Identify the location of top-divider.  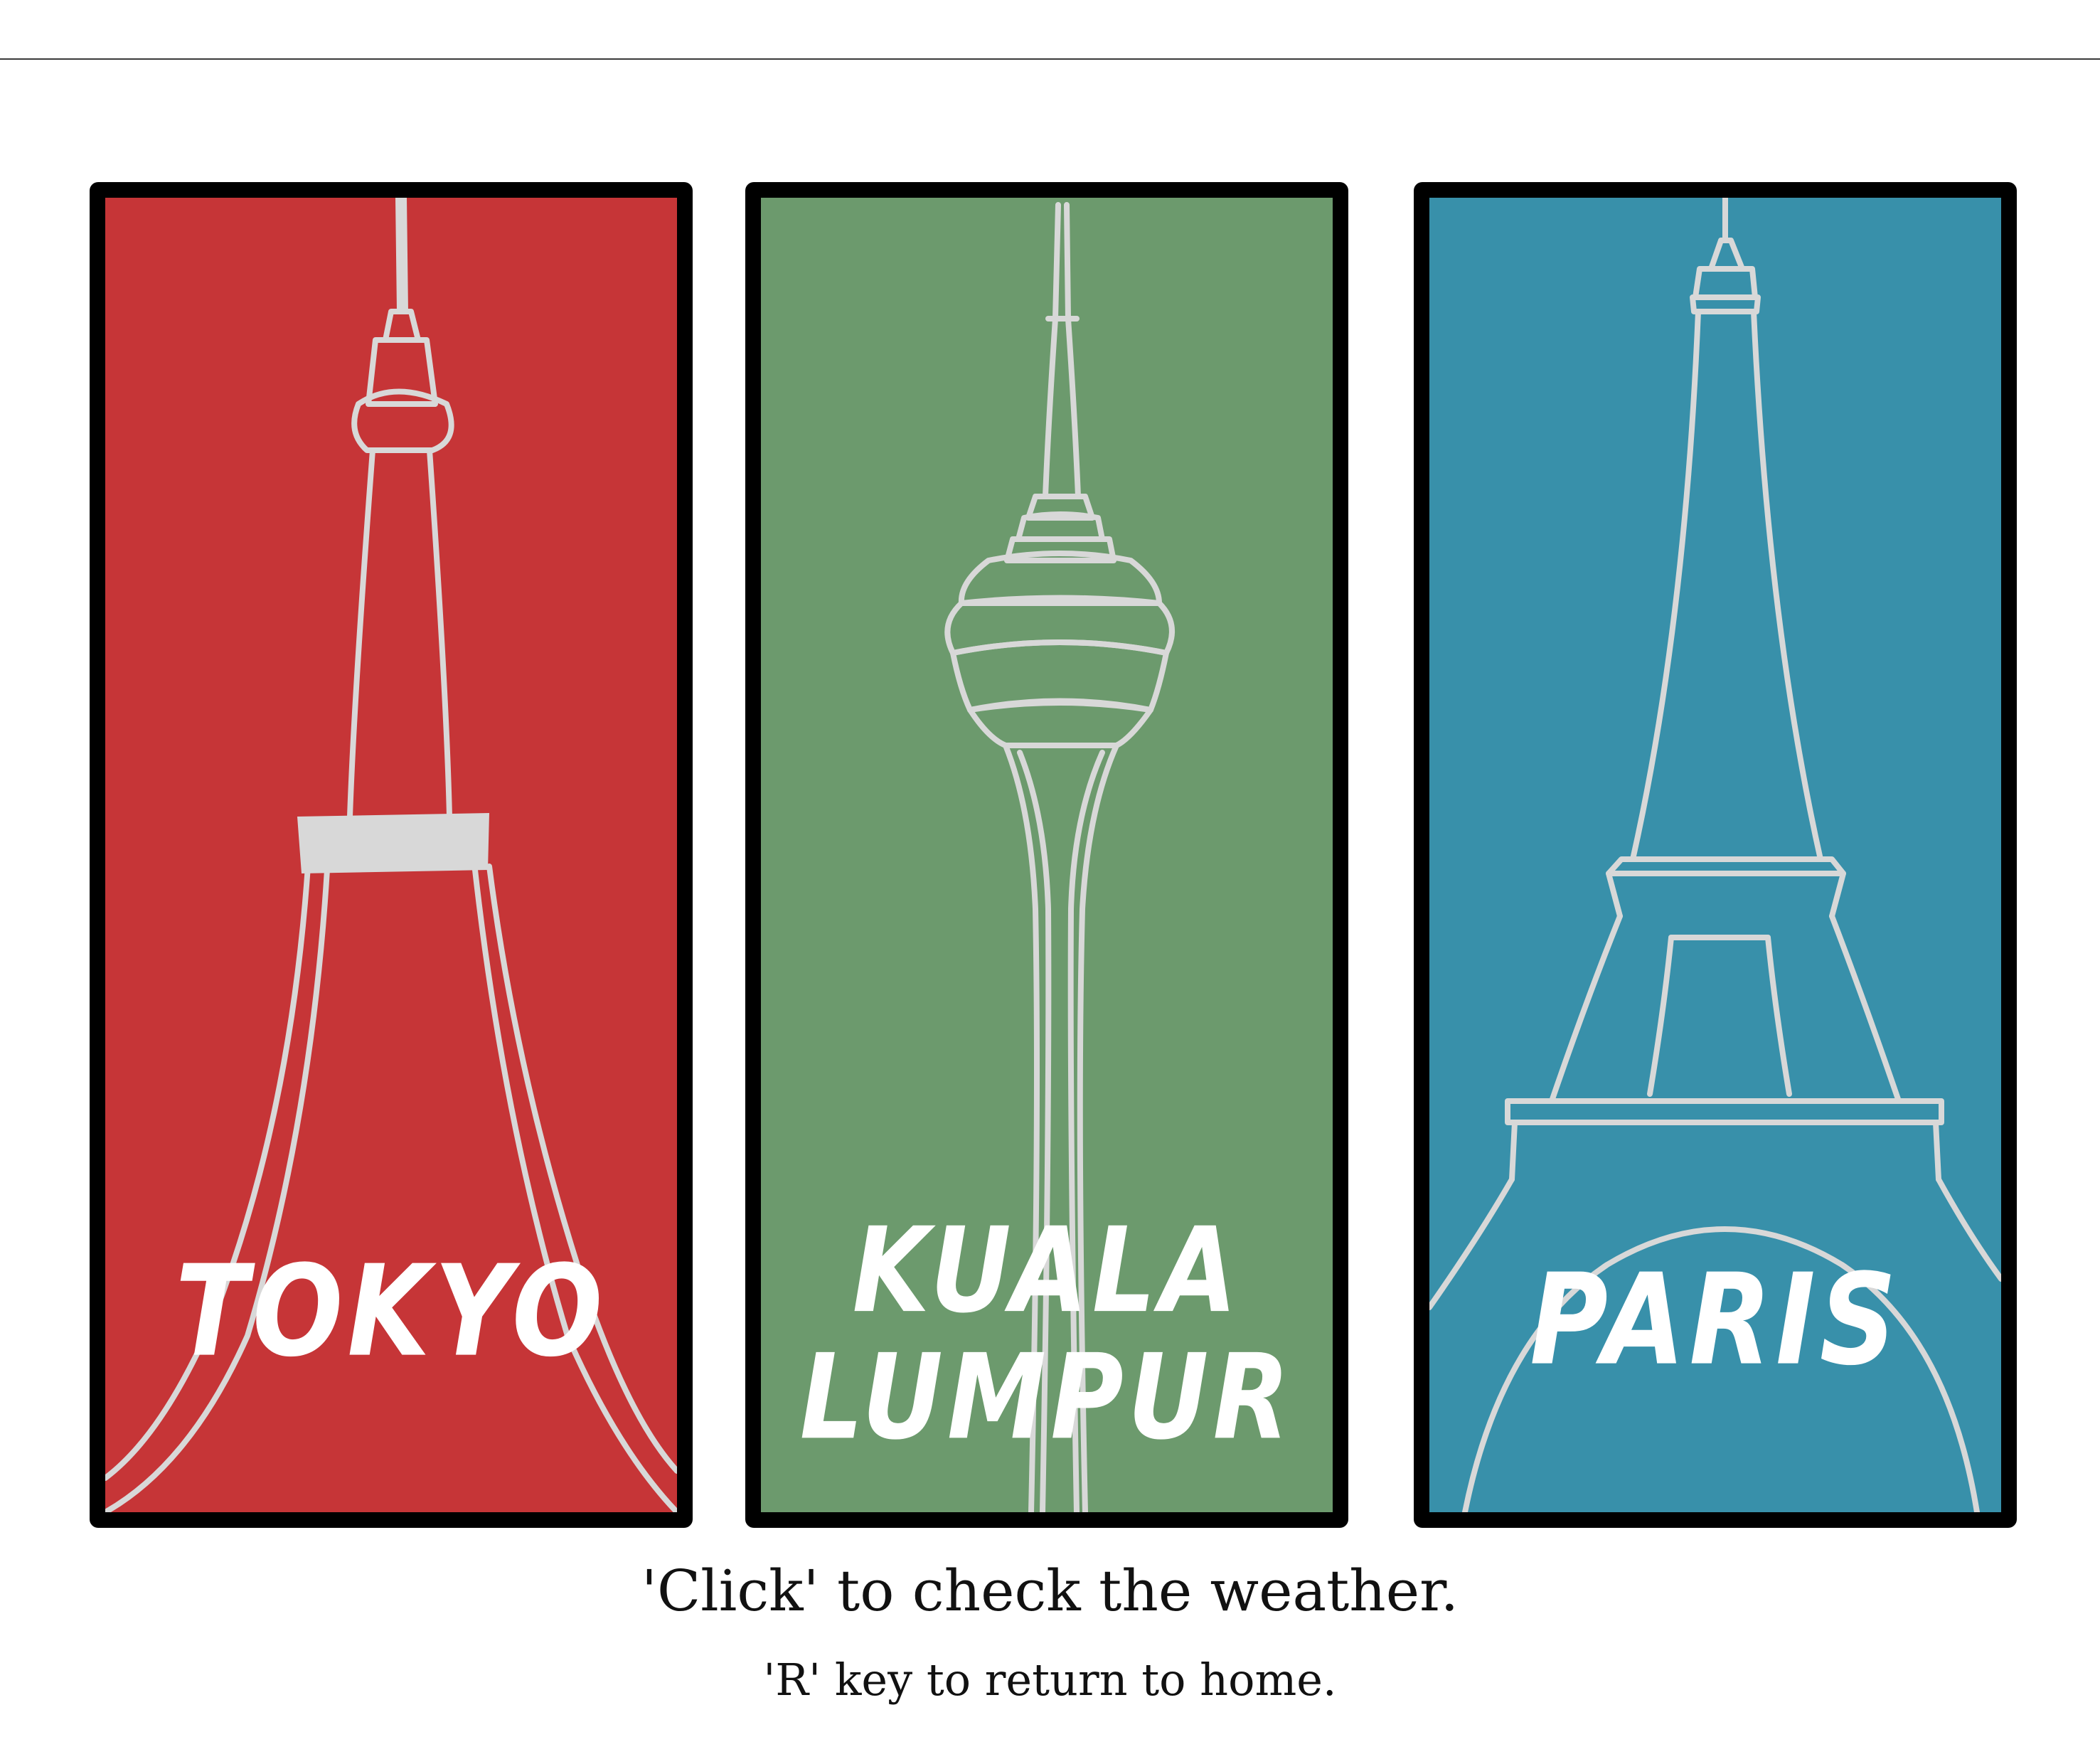
(1050, 59).